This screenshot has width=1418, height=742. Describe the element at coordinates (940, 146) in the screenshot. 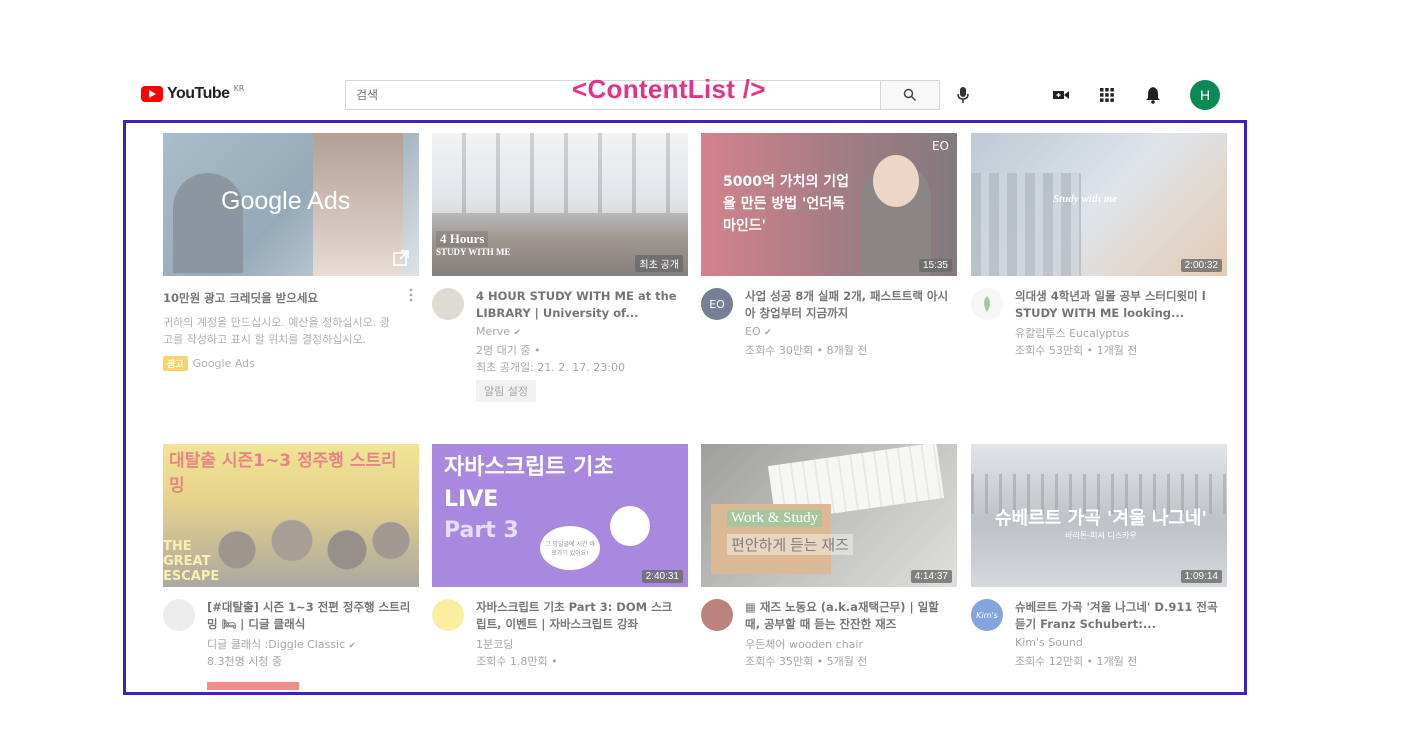

I see `thumb-corner: EO` at that location.